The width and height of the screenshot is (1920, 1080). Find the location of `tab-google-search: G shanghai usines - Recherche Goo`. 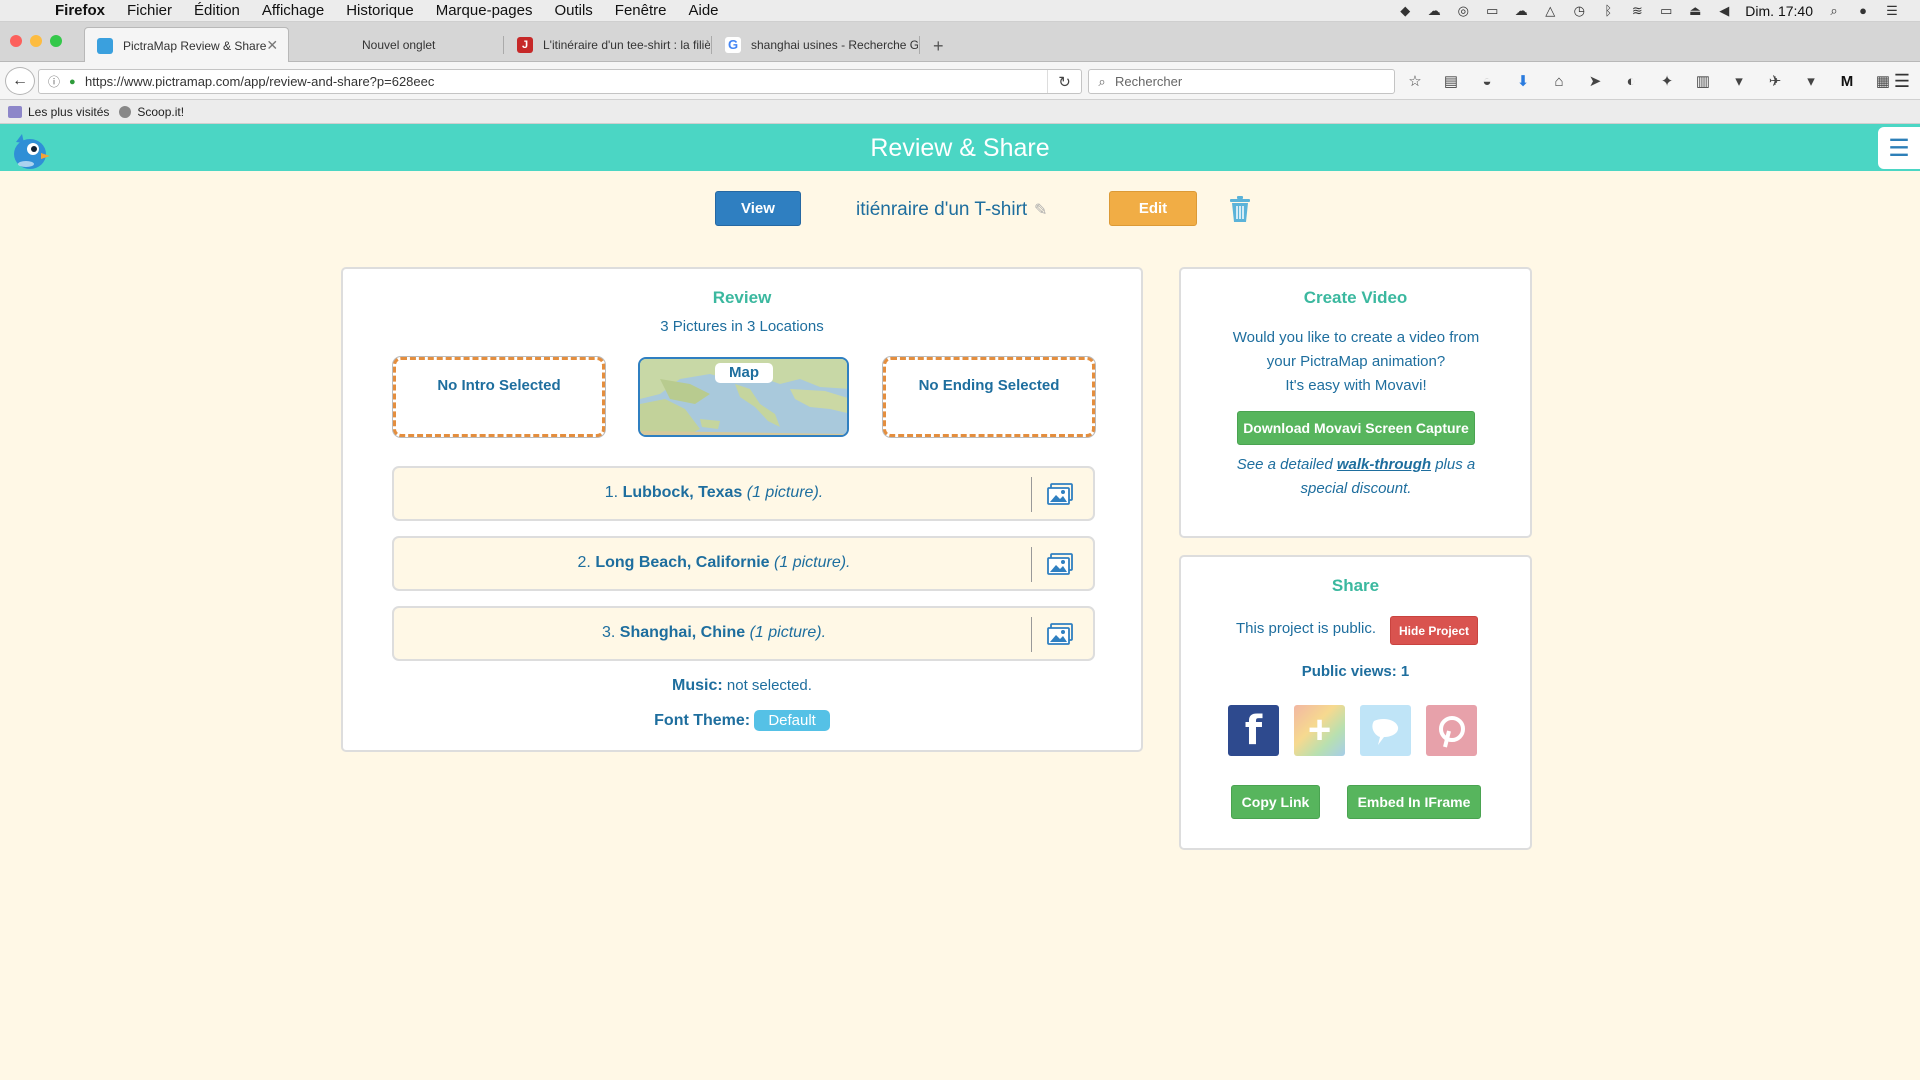

tab-google-search: G shanghai usines - Recherche Goo is located at coordinates (815, 45).